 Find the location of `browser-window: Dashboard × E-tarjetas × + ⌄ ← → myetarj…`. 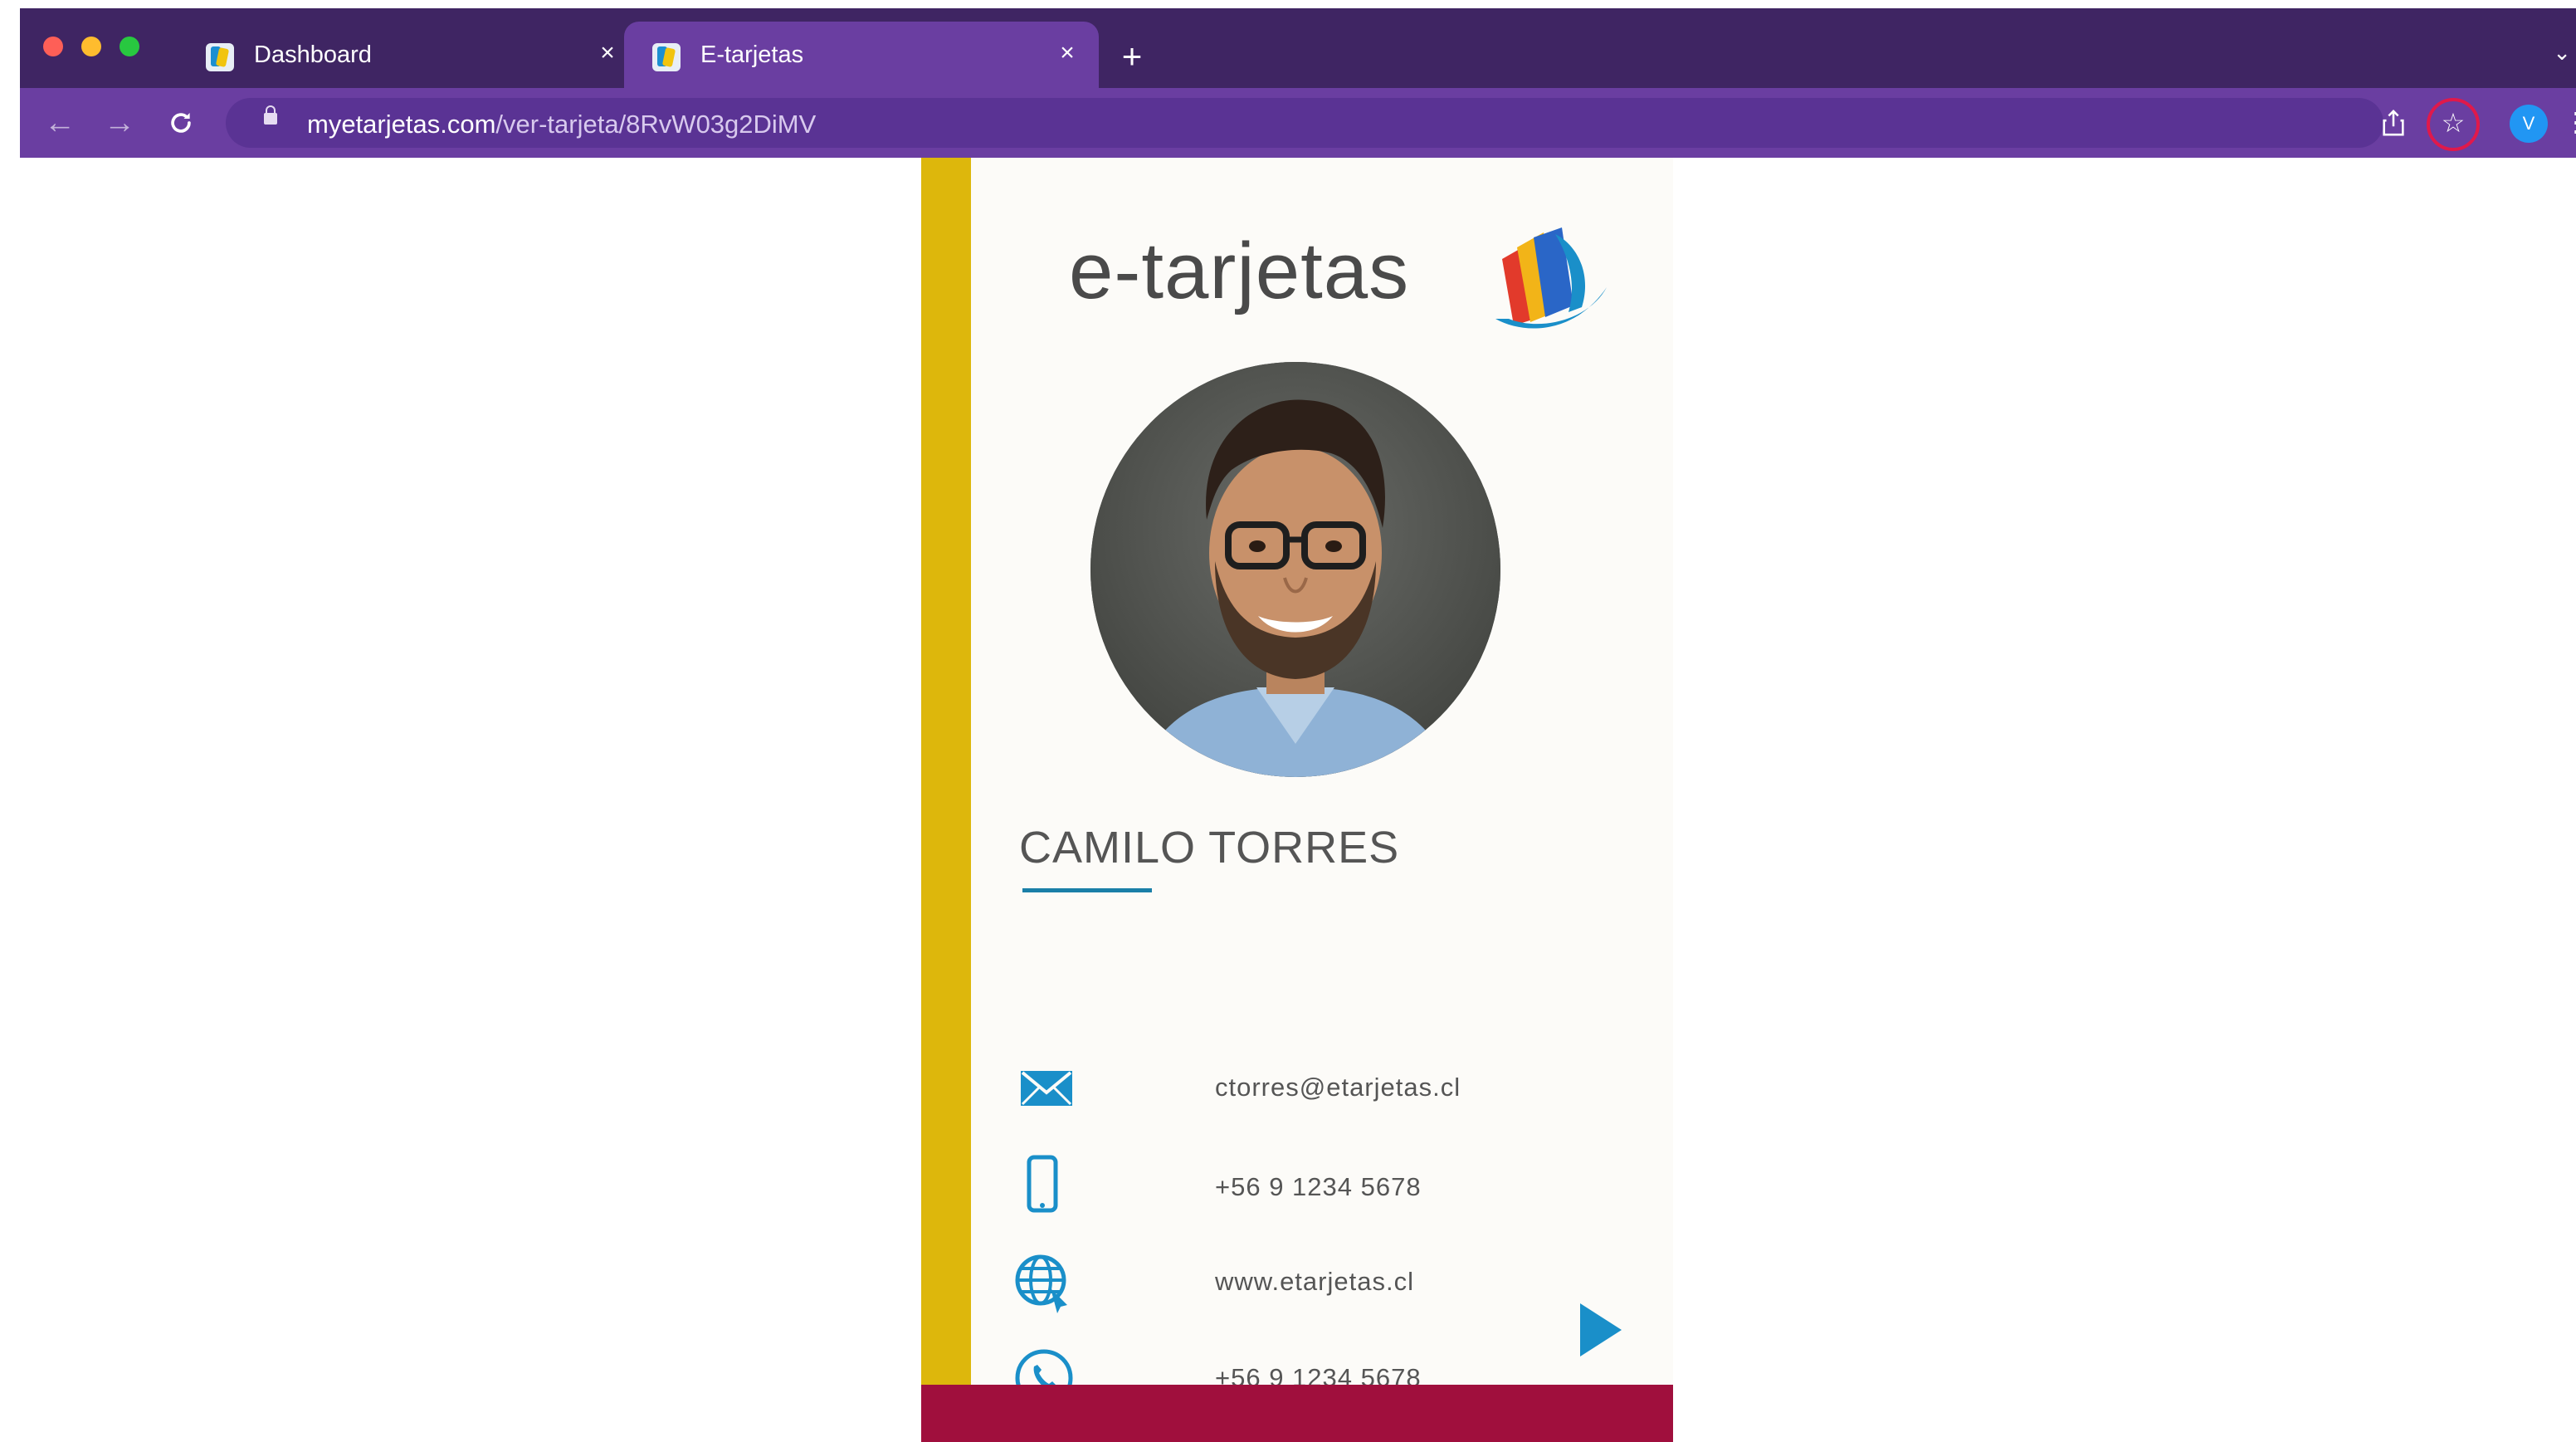

browser-window: Dashboard × E-tarjetas × + ⌄ ← → myetarj… is located at coordinates (1298, 83).